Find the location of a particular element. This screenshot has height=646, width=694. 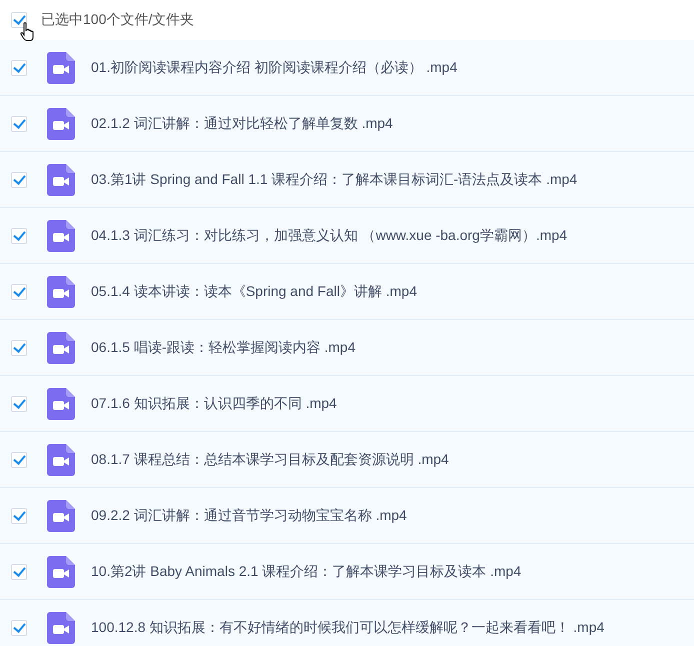

file-name: 10.第2讲 Baby Animals 2.1 课程介绍：了解本课学习目标及读本 .mp4 is located at coordinates (306, 571).